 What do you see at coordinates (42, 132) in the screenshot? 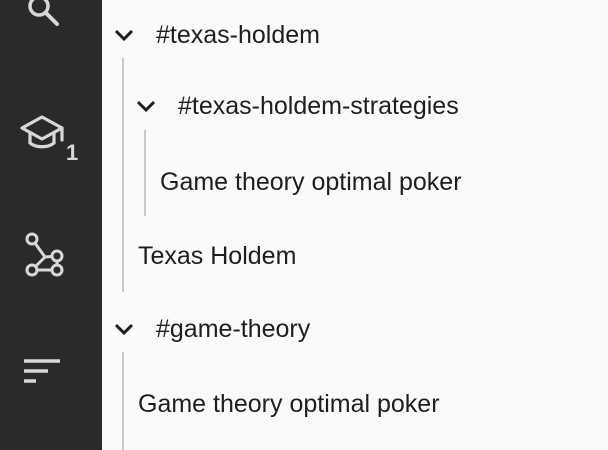
I see `graduation-cap-icon` at bounding box center [42, 132].